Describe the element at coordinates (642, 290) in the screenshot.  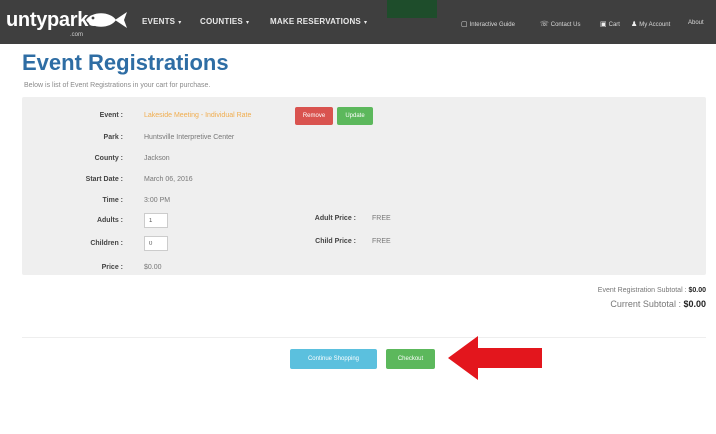
I see `event-registration-subtotal-label: Event Registration Subtotal :` at that location.